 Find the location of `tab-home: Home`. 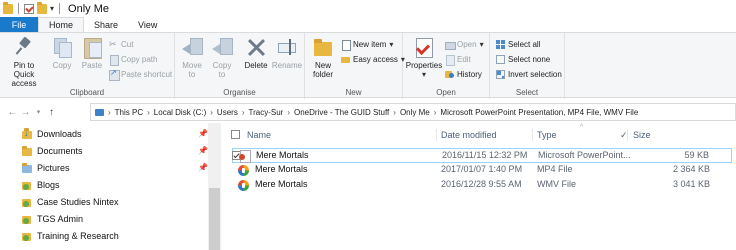

tab-home: Home is located at coordinates (61, 24).